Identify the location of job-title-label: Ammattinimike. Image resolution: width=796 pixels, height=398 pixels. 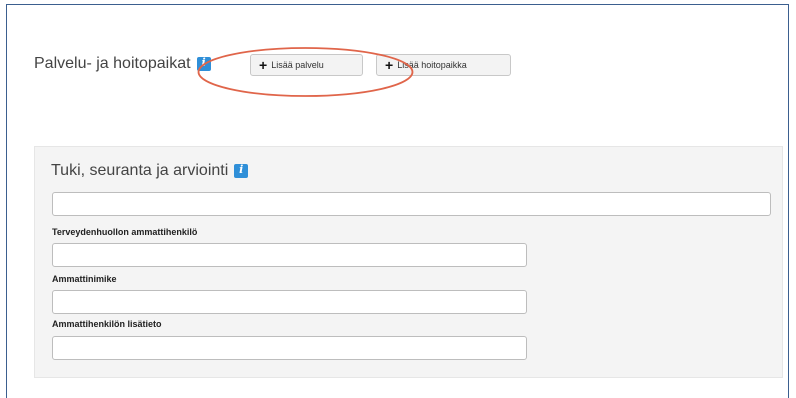
(84, 279).